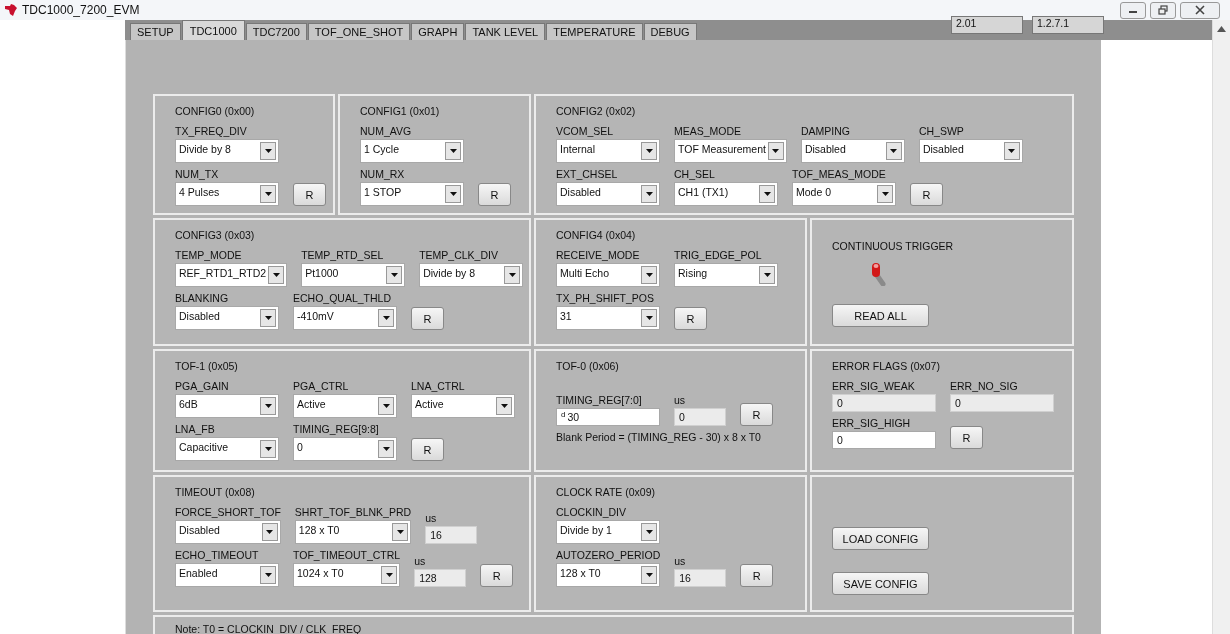 The image size is (1230, 634). Describe the element at coordinates (880, 583) in the screenshot. I see `action-button: SAVE CONFIG` at that location.